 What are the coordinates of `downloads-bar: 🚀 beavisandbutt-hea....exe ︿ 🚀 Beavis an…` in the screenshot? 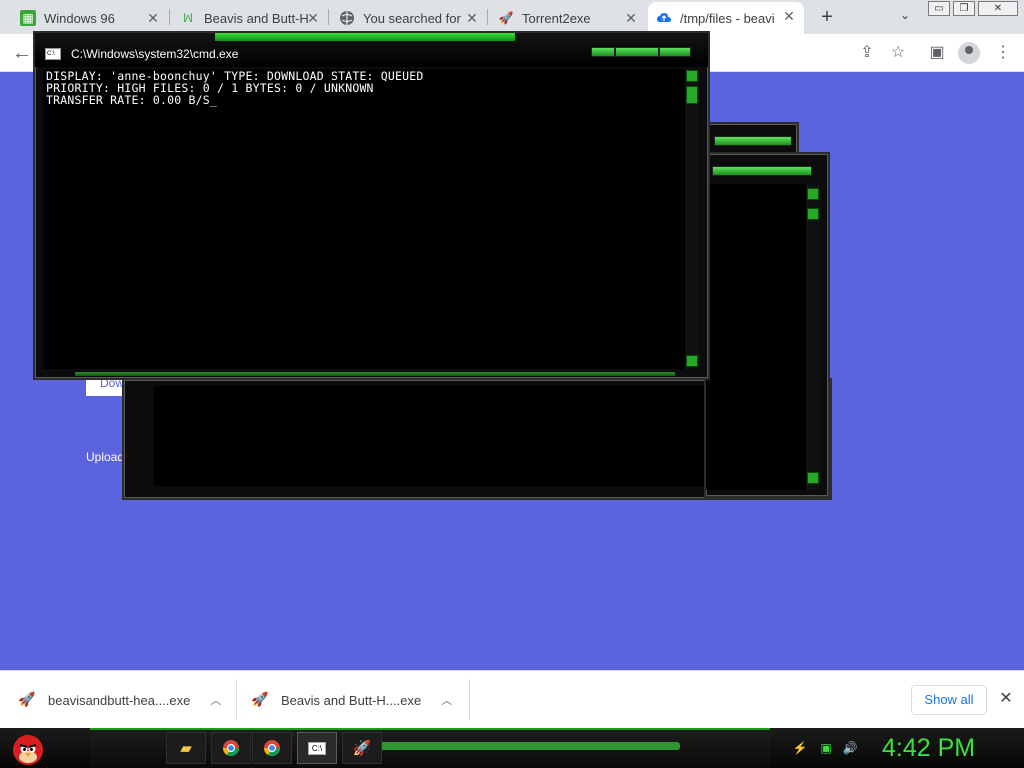 It's located at (512, 699).